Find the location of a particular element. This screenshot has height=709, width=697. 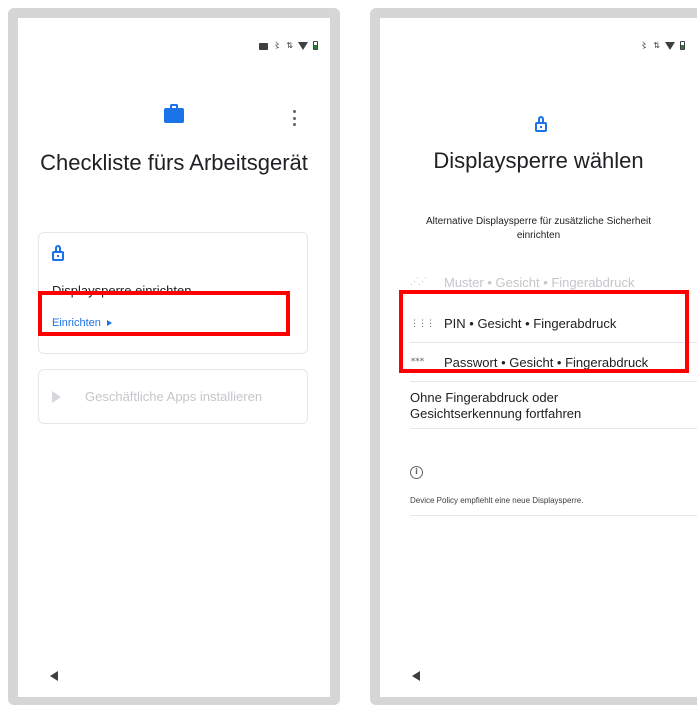

install-apps-label: Geschäftliche Apps installieren is located at coordinates (174, 396).